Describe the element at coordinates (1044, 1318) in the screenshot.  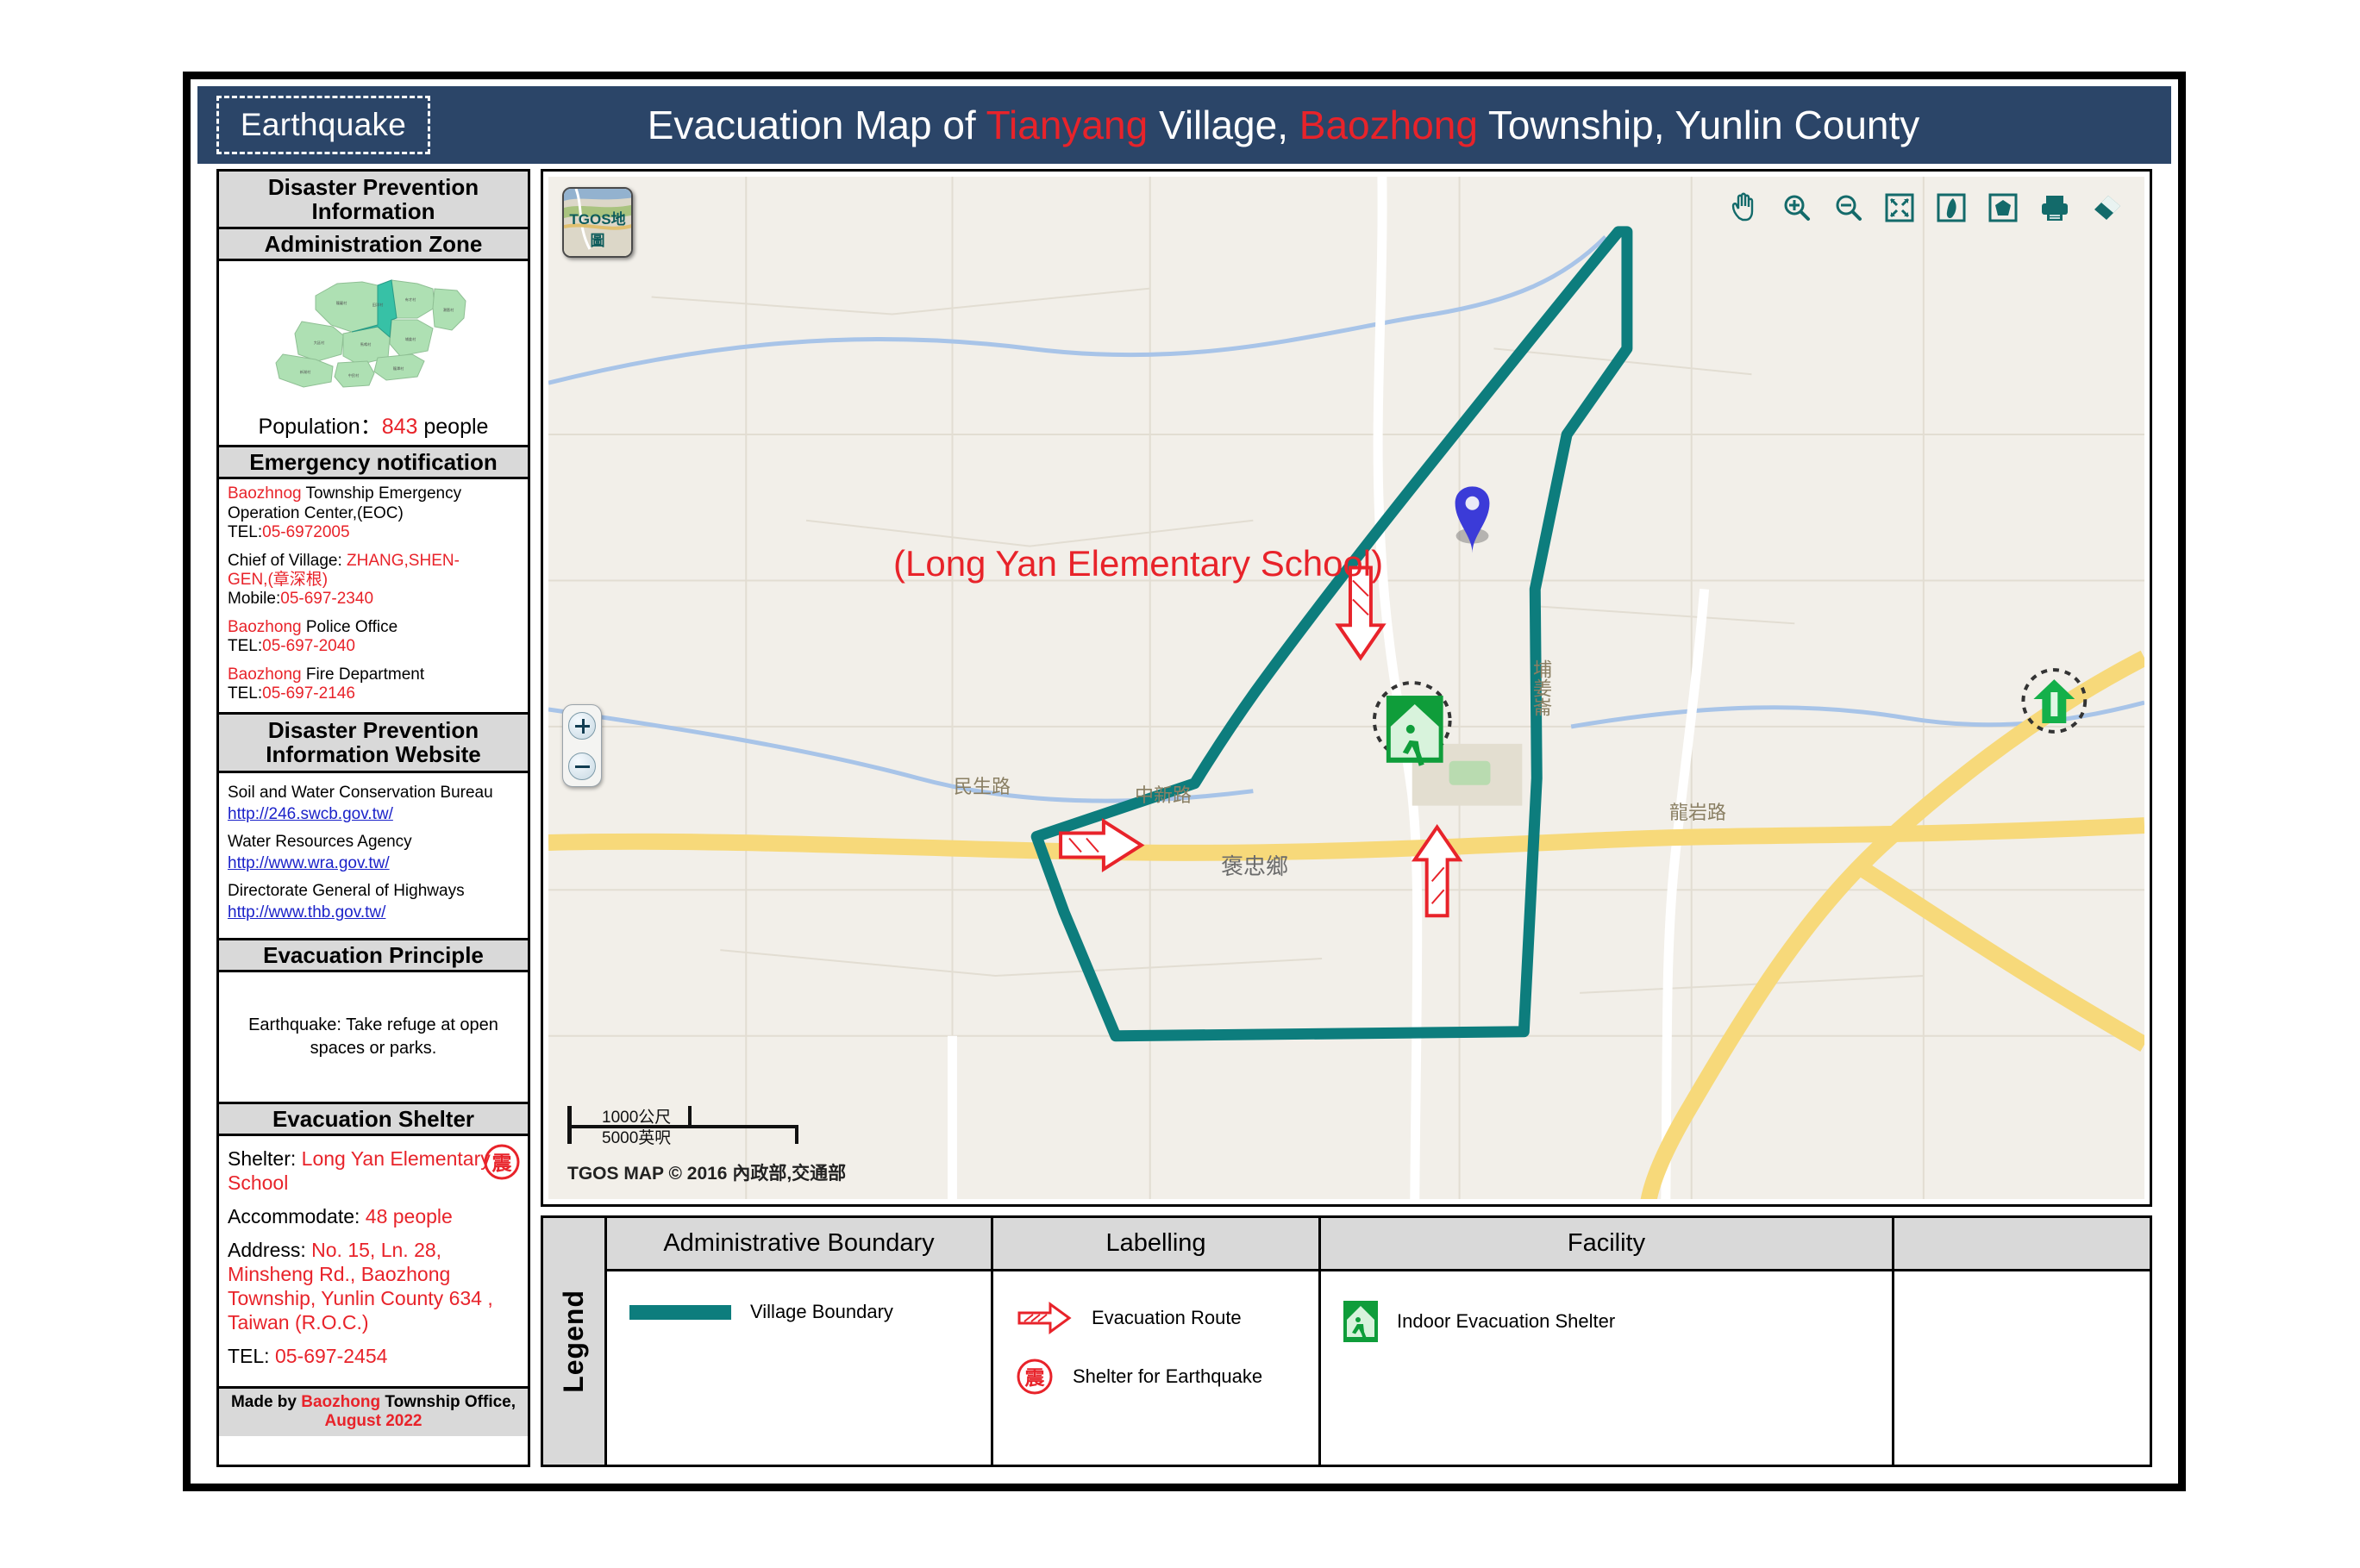
I see `evacuation-route-arrow-icon` at that location.